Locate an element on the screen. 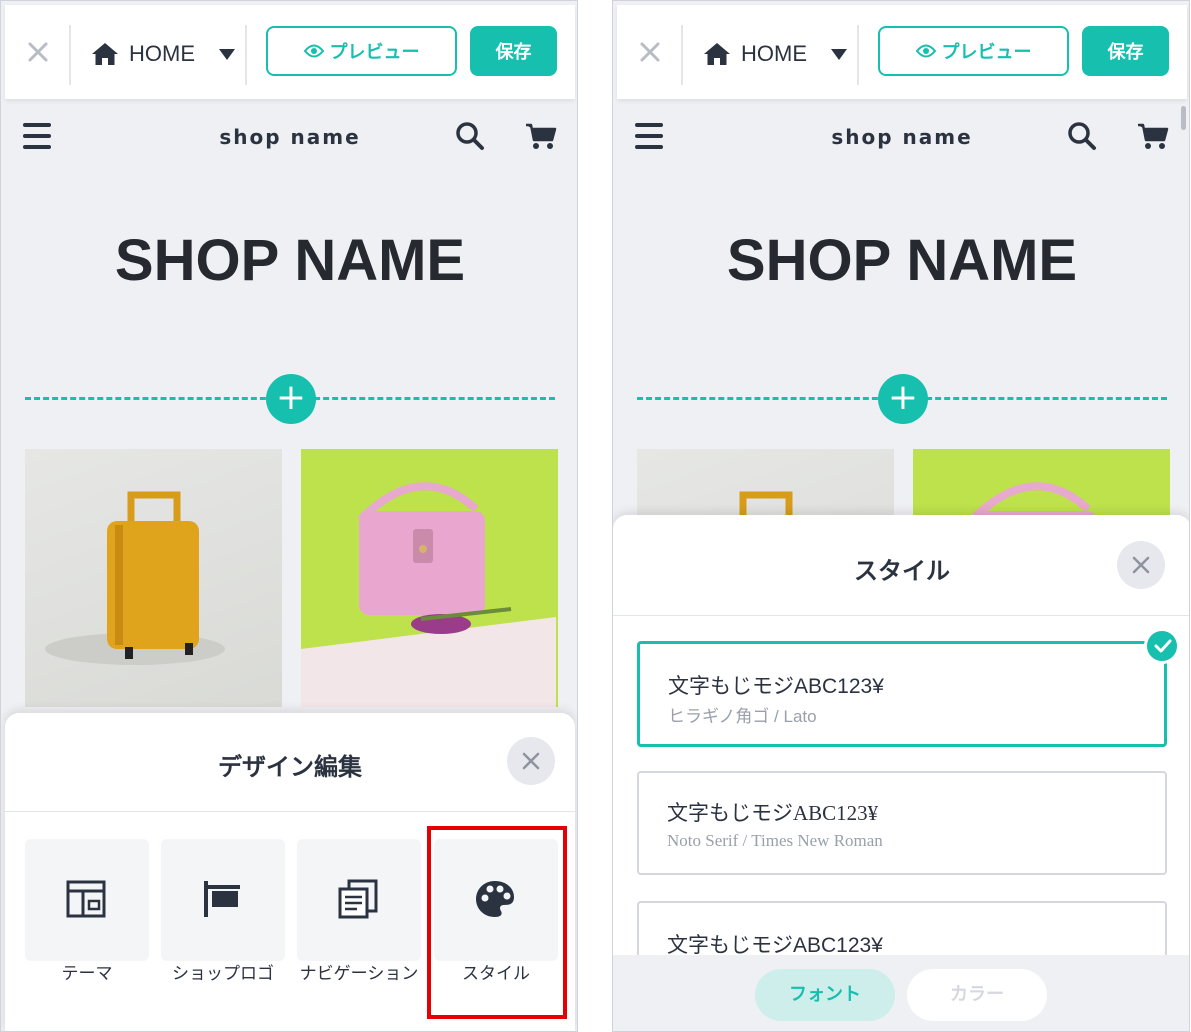 The image size is (1191, 1032). tile-label: ナビゲーション is located at coordinates (359, 974).